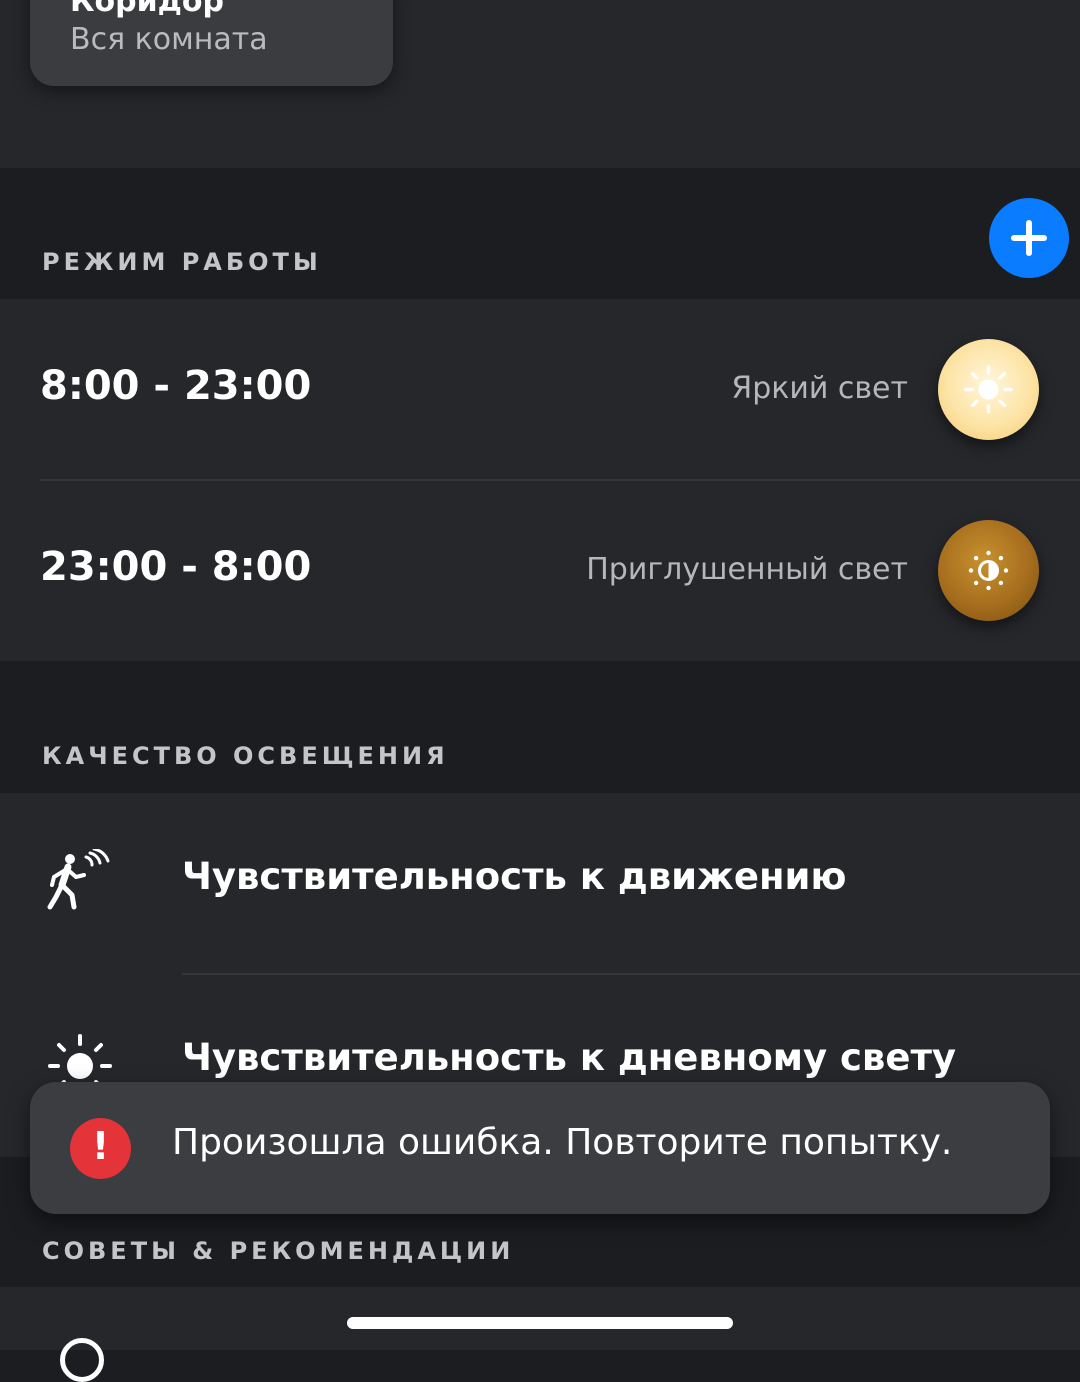 The height and width of the screenshot is (1382, 1080). I want to click on room-name: Коридор, so click(147, 9).